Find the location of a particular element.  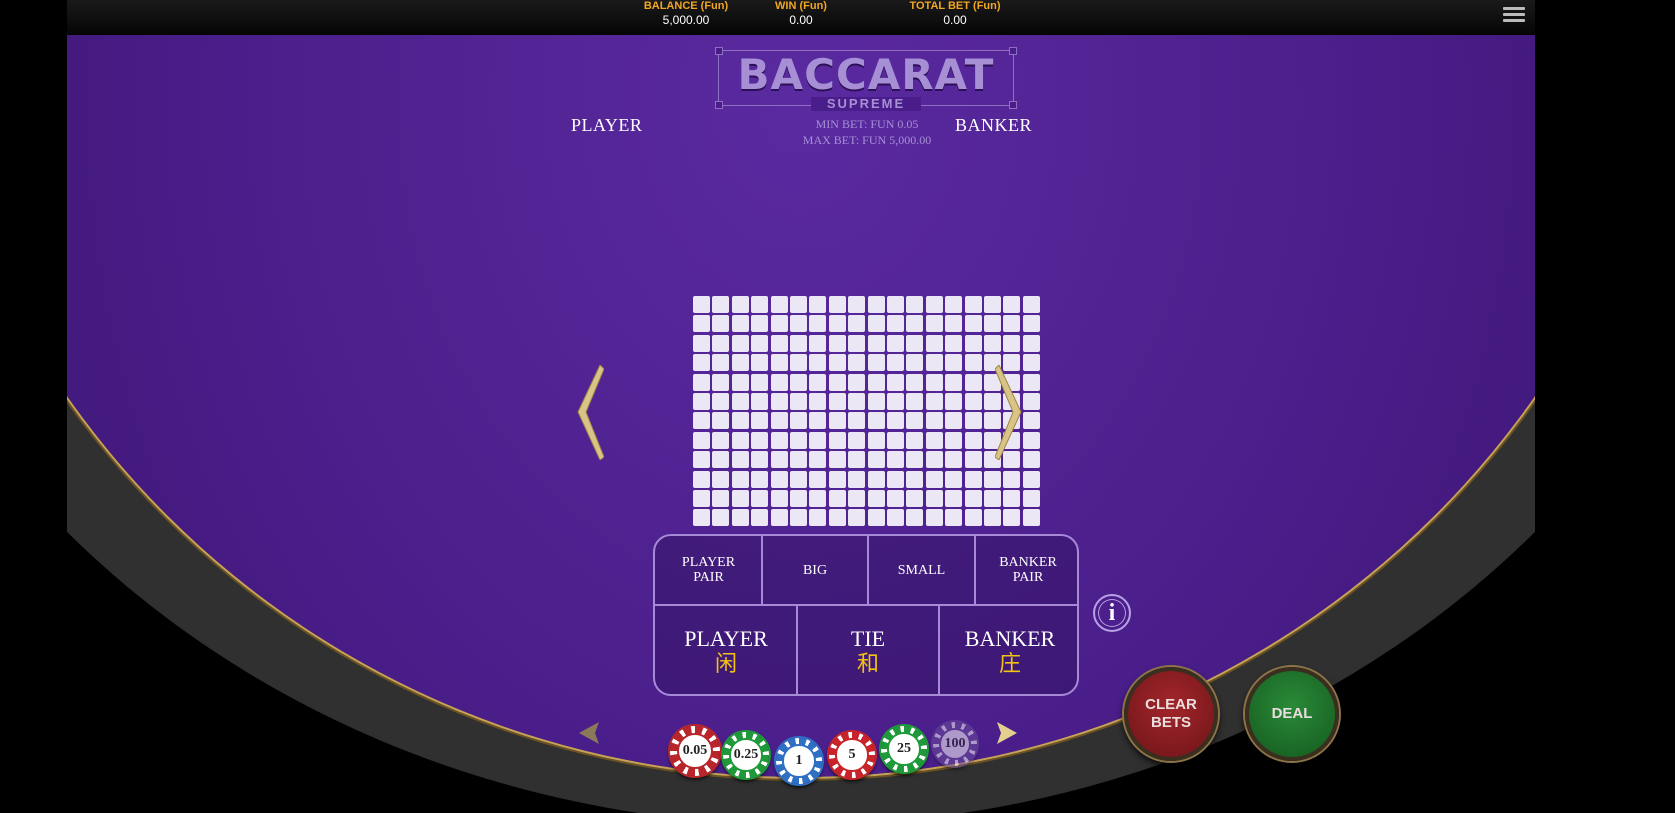

bet-banker-pair: BANKER PAIR is located at coordinates (1026, 570).